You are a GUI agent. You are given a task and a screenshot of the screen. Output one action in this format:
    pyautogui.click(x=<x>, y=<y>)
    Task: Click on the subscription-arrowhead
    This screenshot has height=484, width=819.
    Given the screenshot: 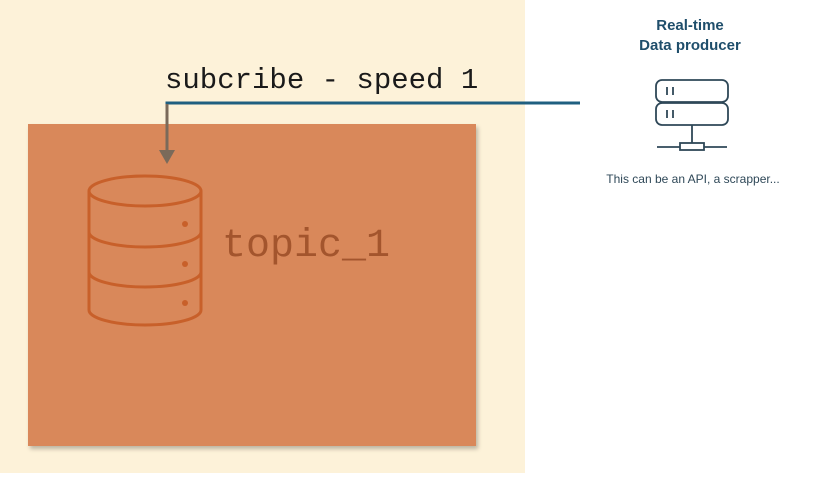 What is the action you would take?
    pyautogui.click(x=167, y=157)
    